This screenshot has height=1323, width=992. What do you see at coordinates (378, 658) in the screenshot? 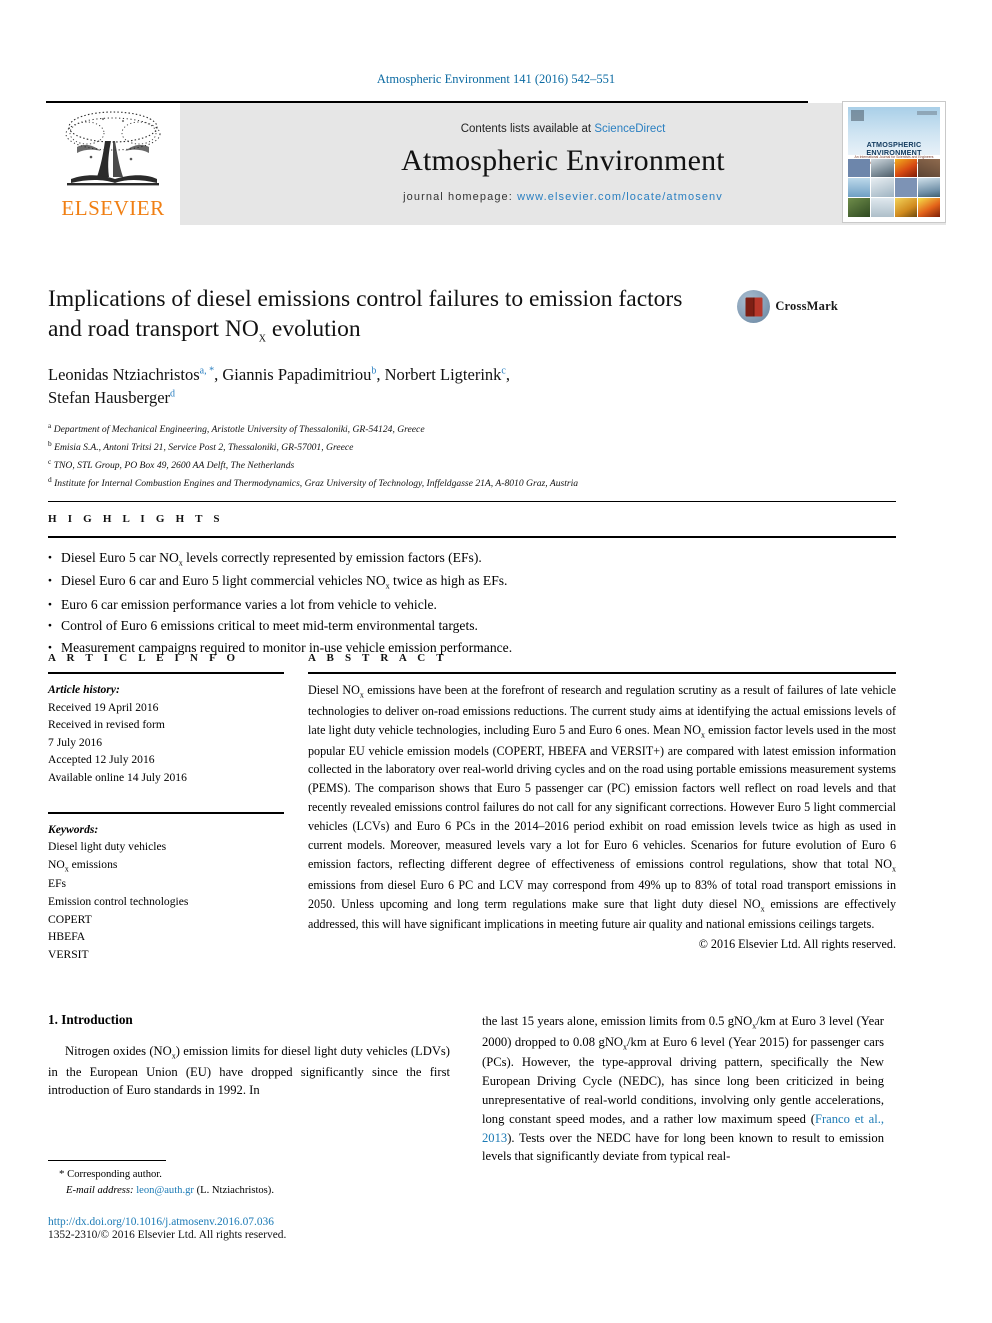
I see `abstract-heading: A B S T R A C T` at bounding box center [378, 658].